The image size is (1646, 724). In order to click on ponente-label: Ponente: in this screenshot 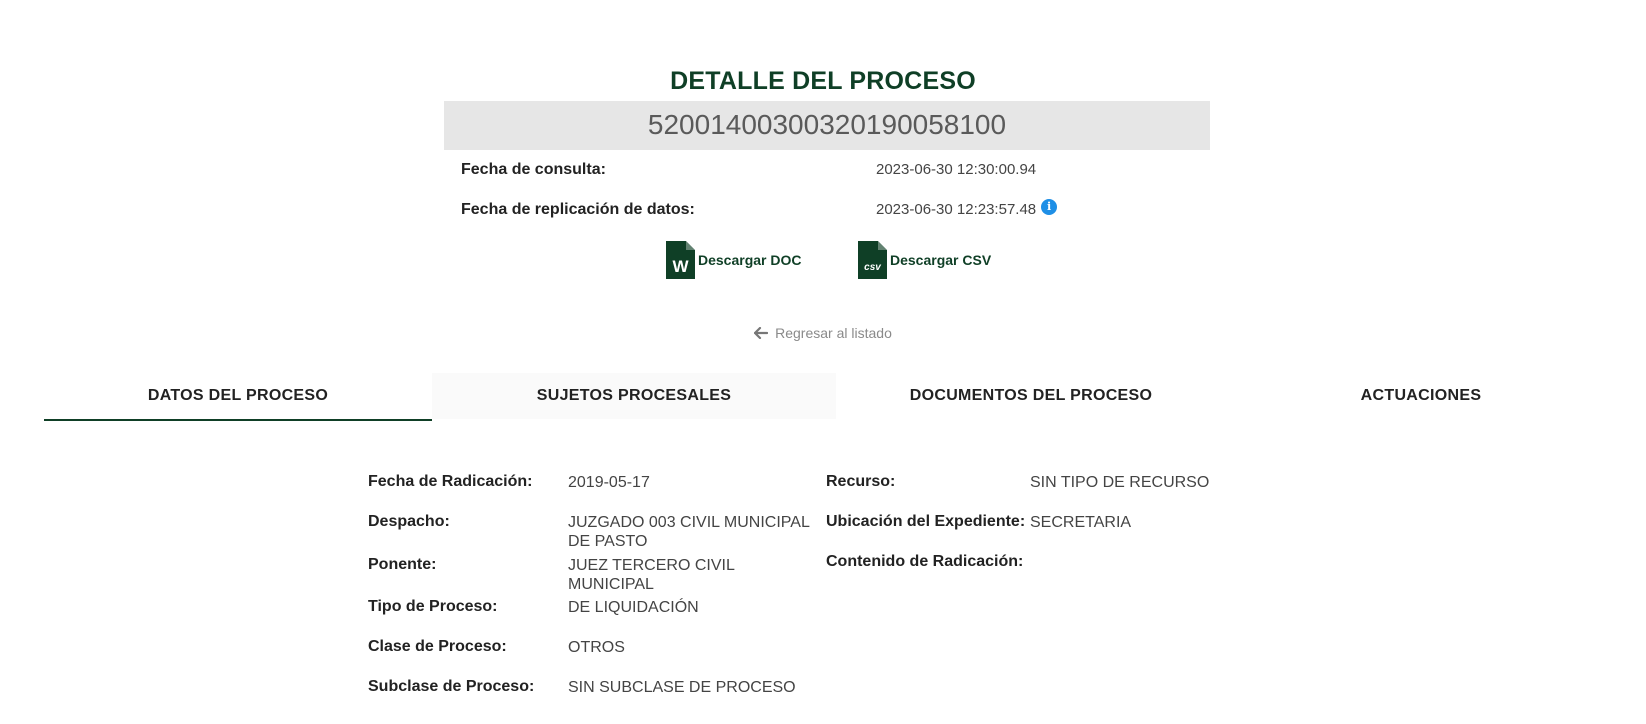, I will do `click(402, 564)`.